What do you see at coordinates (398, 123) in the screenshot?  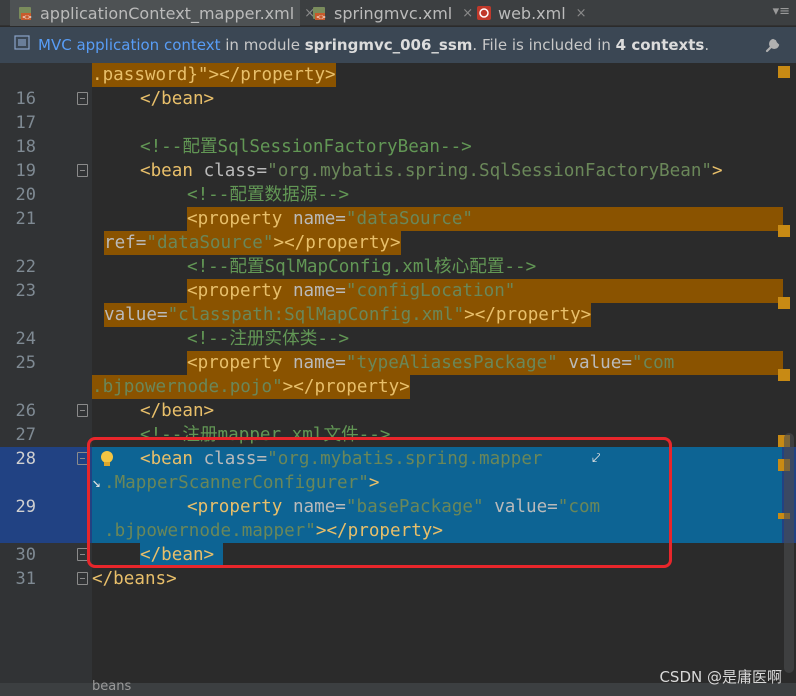 I see `code-line: 17` at bounding box center [398, 123].